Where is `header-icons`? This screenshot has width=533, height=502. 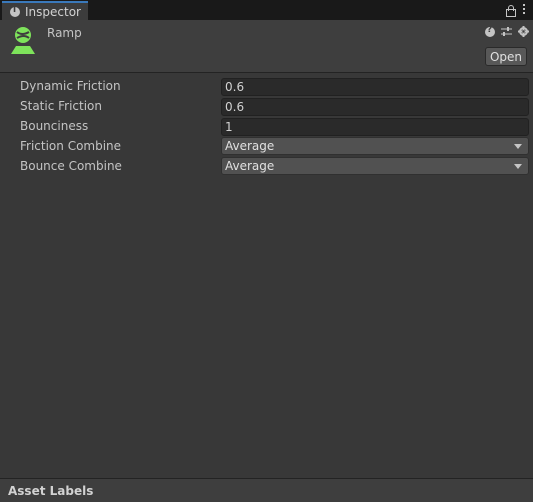
header-icons is located at coordinates (507, 31).